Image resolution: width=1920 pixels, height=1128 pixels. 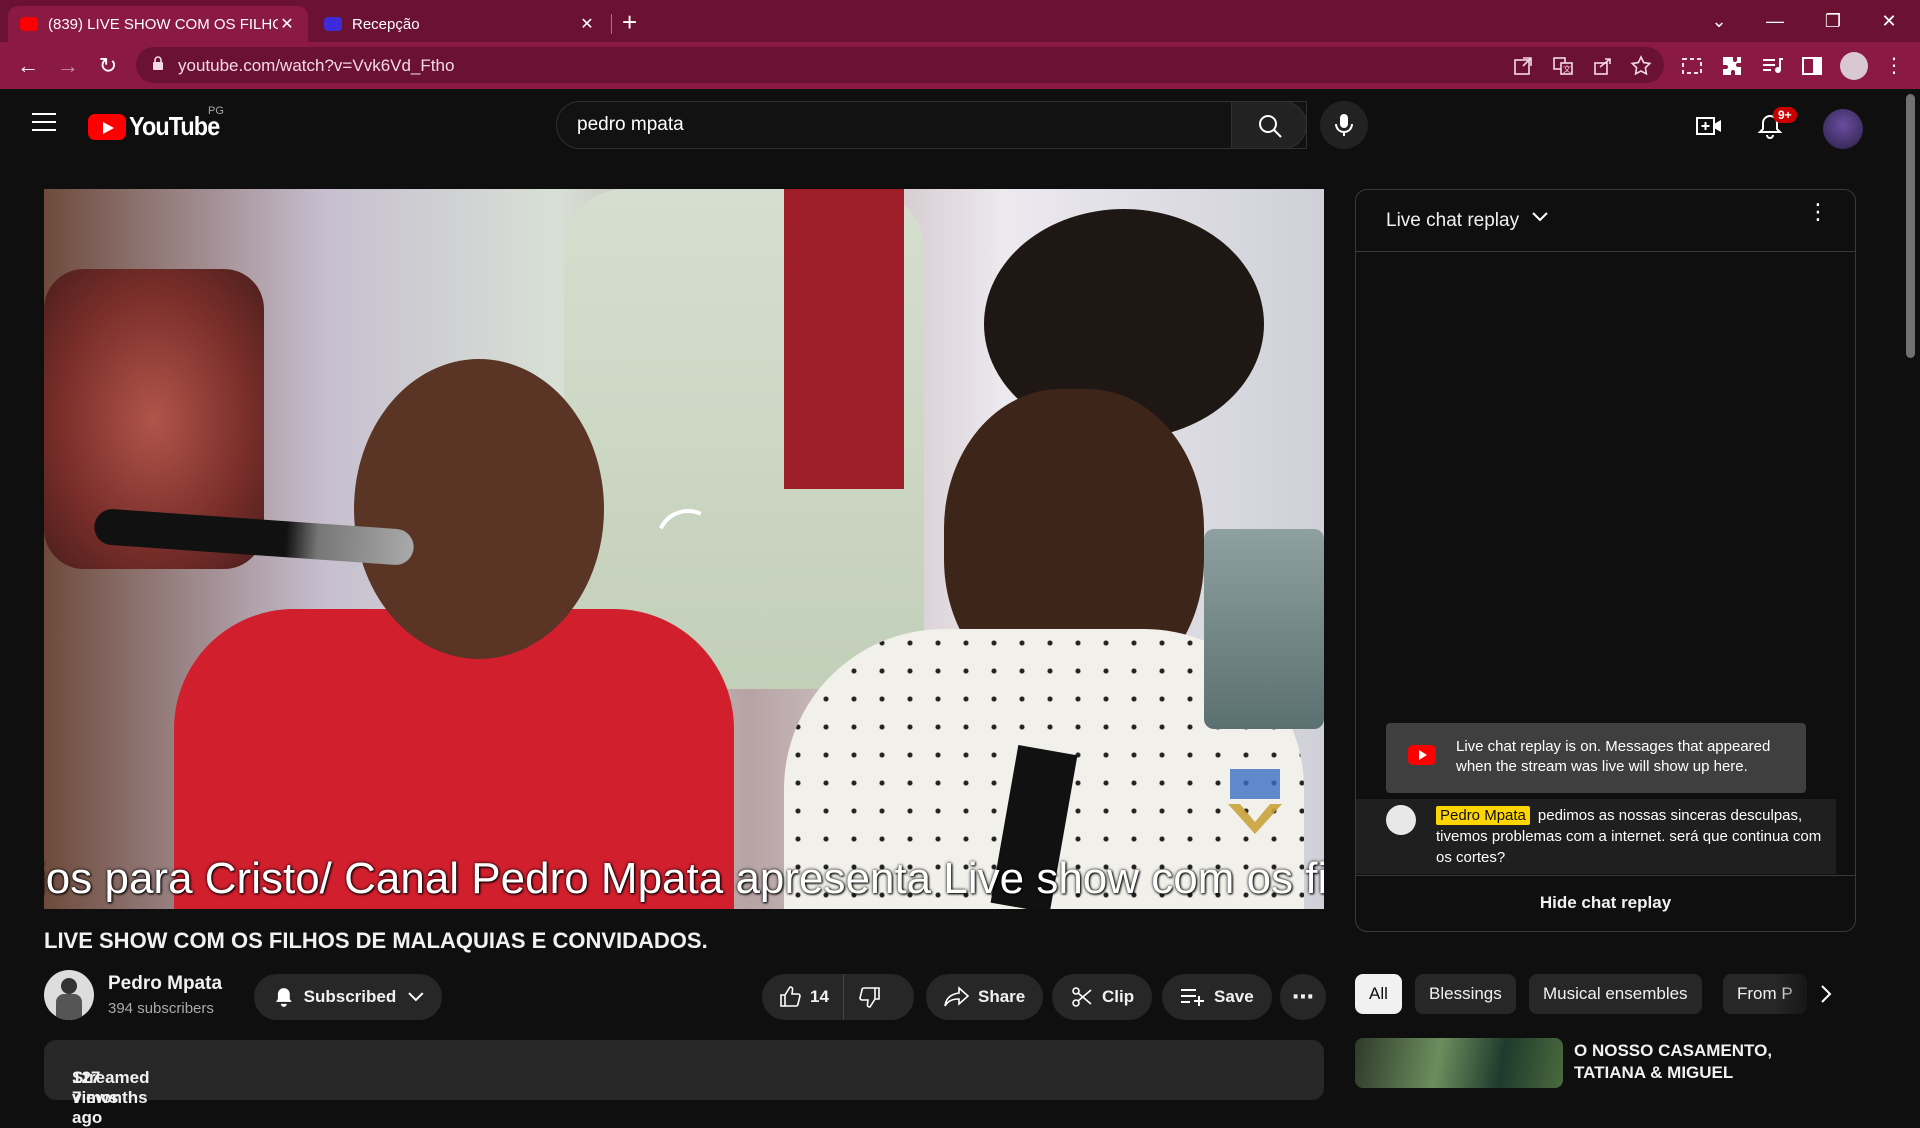 I want to click on thumbs-up-icon, so click(x=790, y=996).